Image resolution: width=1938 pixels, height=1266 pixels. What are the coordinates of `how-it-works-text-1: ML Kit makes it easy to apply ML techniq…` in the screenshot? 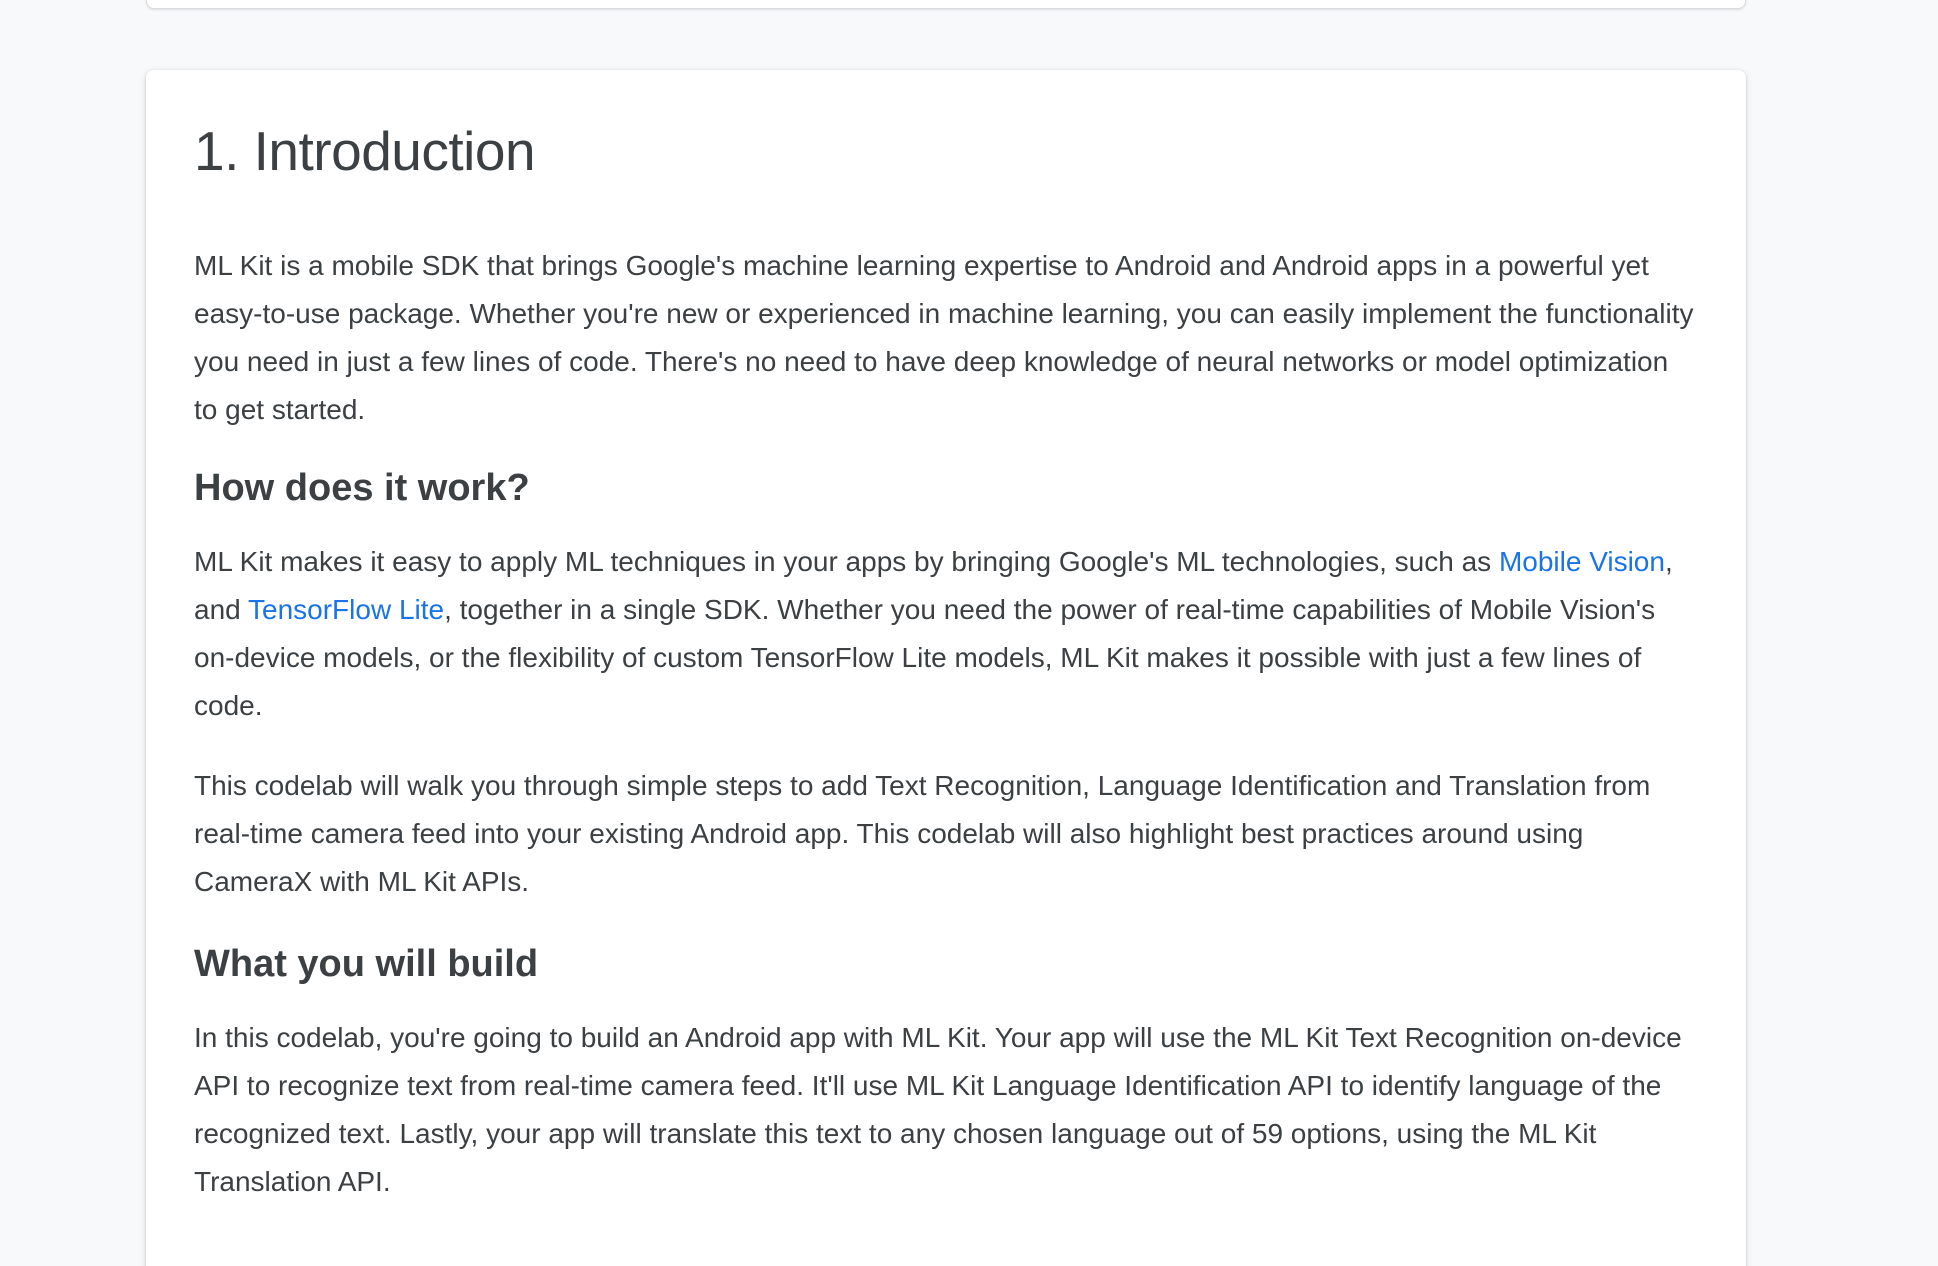 It's located at (846, 561).